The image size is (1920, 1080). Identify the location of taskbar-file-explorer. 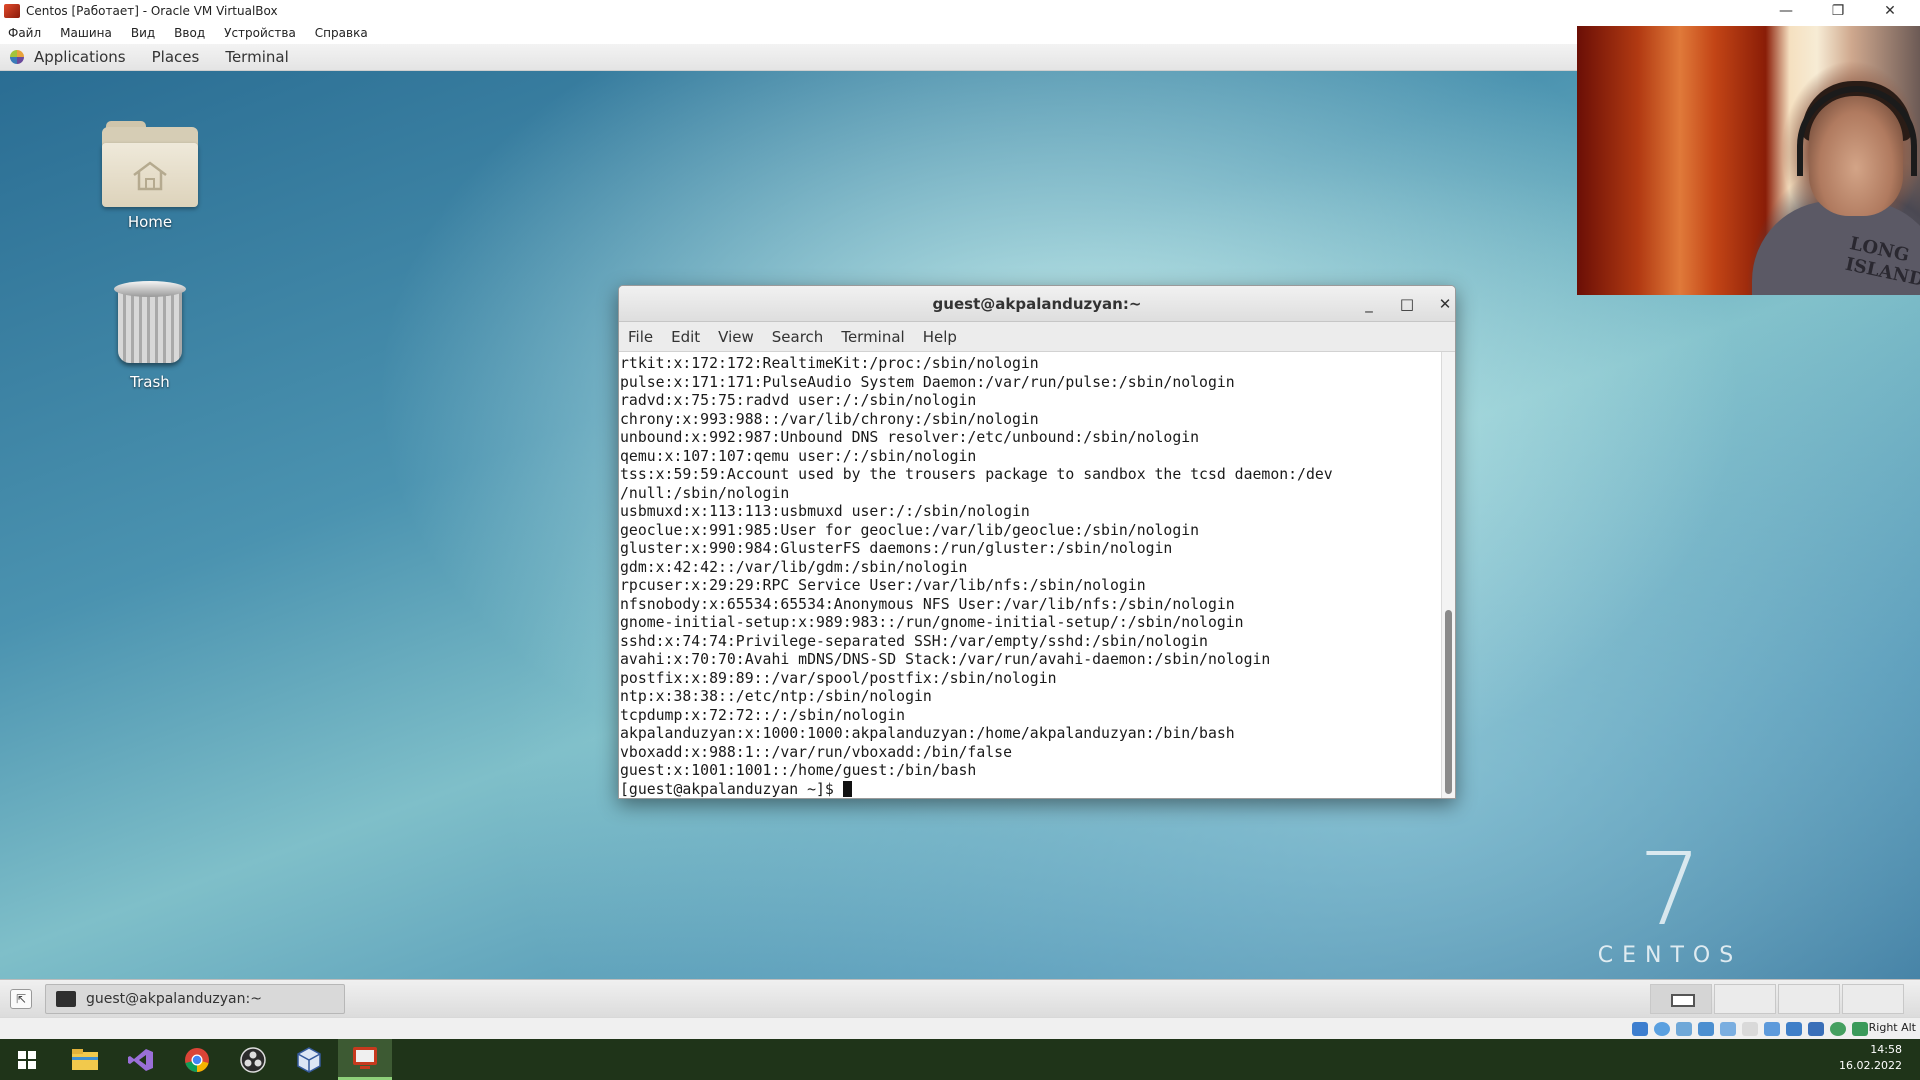
(85, 1059).